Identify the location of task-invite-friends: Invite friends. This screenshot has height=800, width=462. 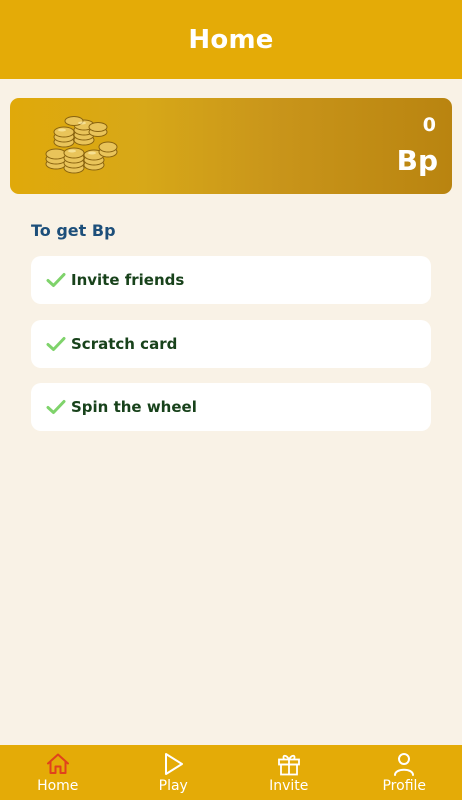
(231, 280).